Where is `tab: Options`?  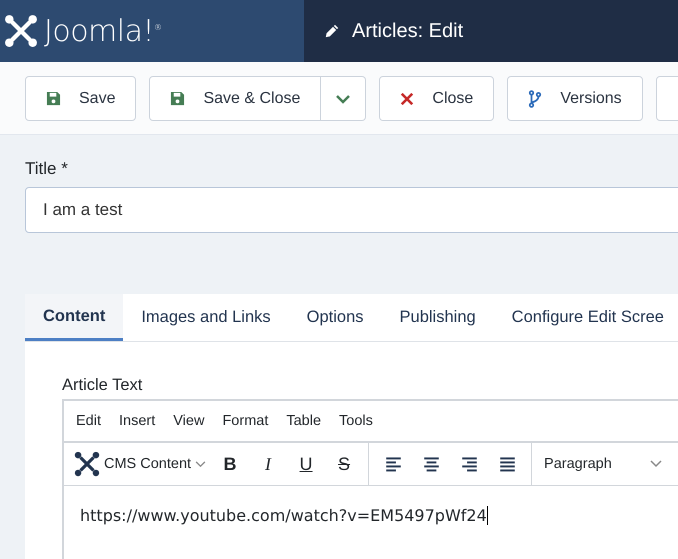
tab: Options is located at coordinates (335, 317).